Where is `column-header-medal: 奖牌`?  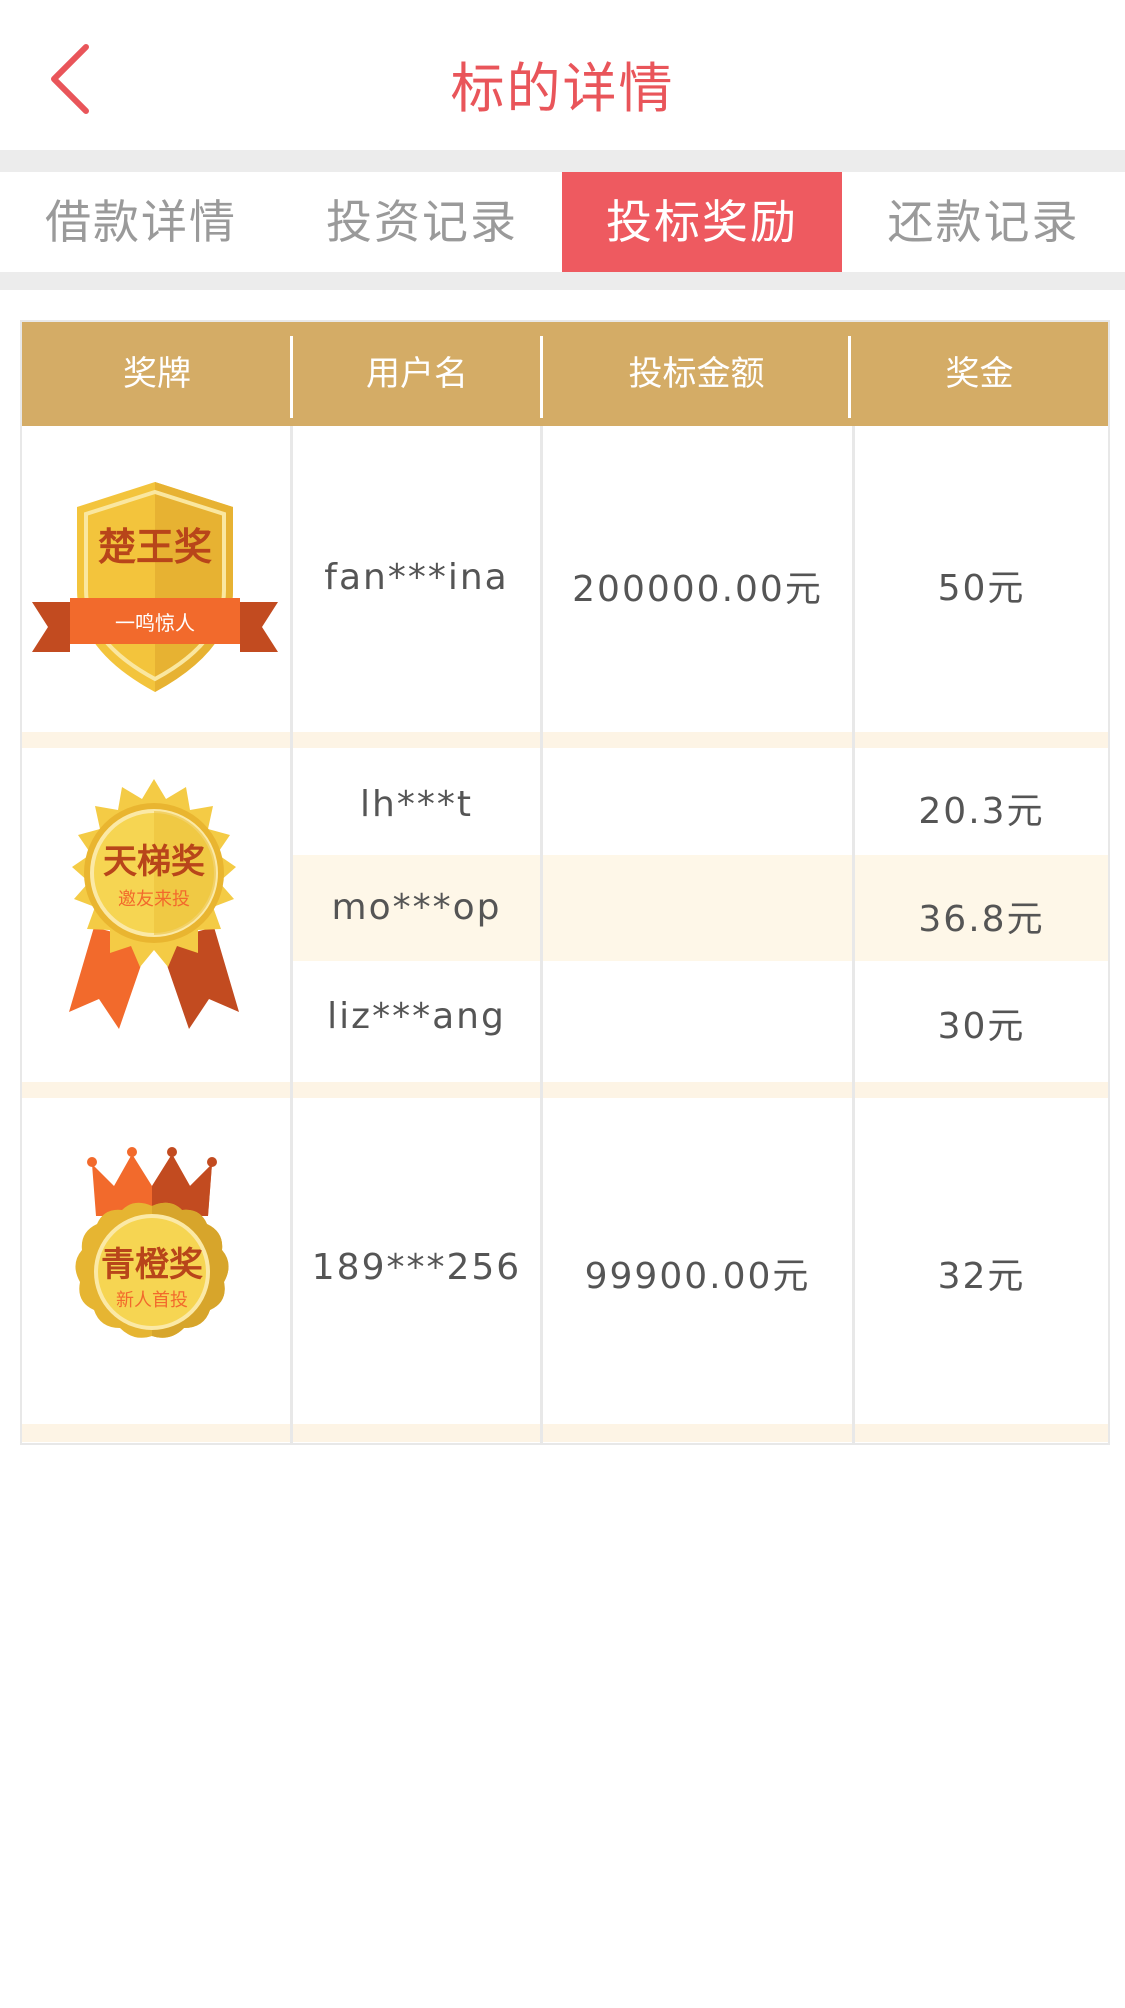 column-header-medal: 奖牌 is located at coordinates (157, 374).